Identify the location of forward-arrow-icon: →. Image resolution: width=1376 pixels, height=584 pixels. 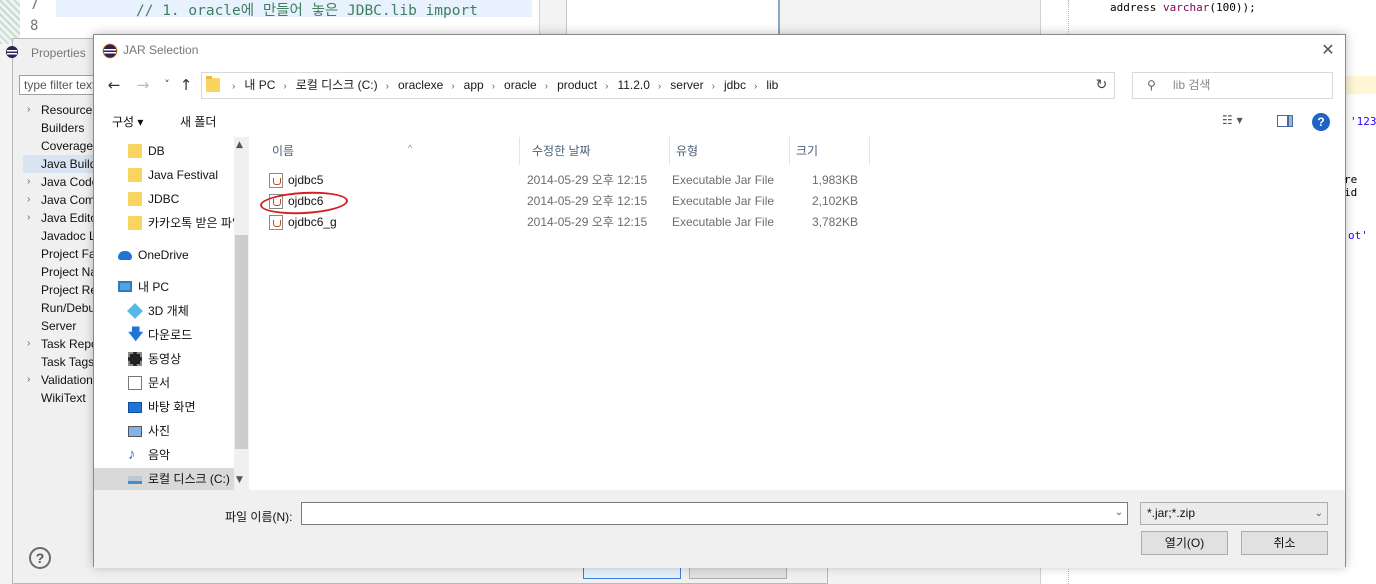
(143, 85).